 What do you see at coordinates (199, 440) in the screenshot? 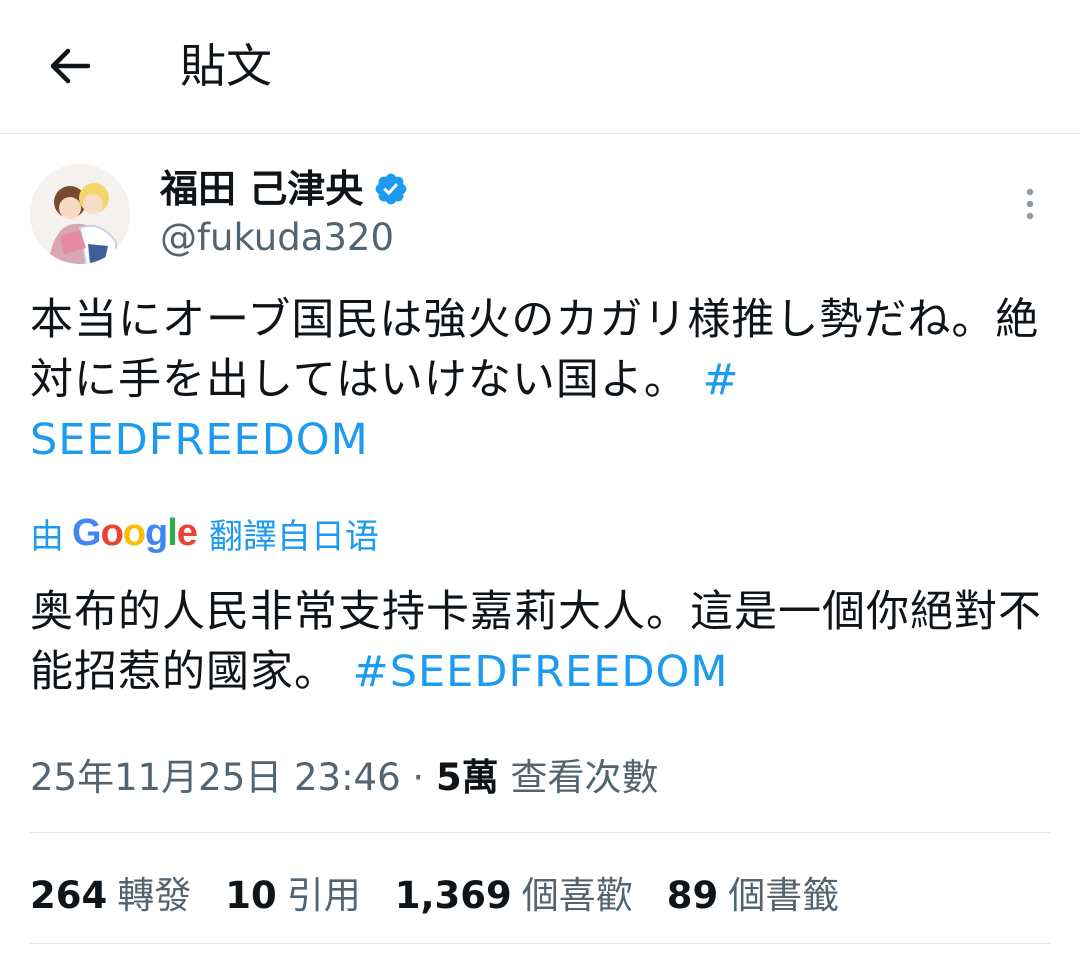
I see `hashtag-link-part2: SEEDFREEDOM` at bounding box center [199, 440].